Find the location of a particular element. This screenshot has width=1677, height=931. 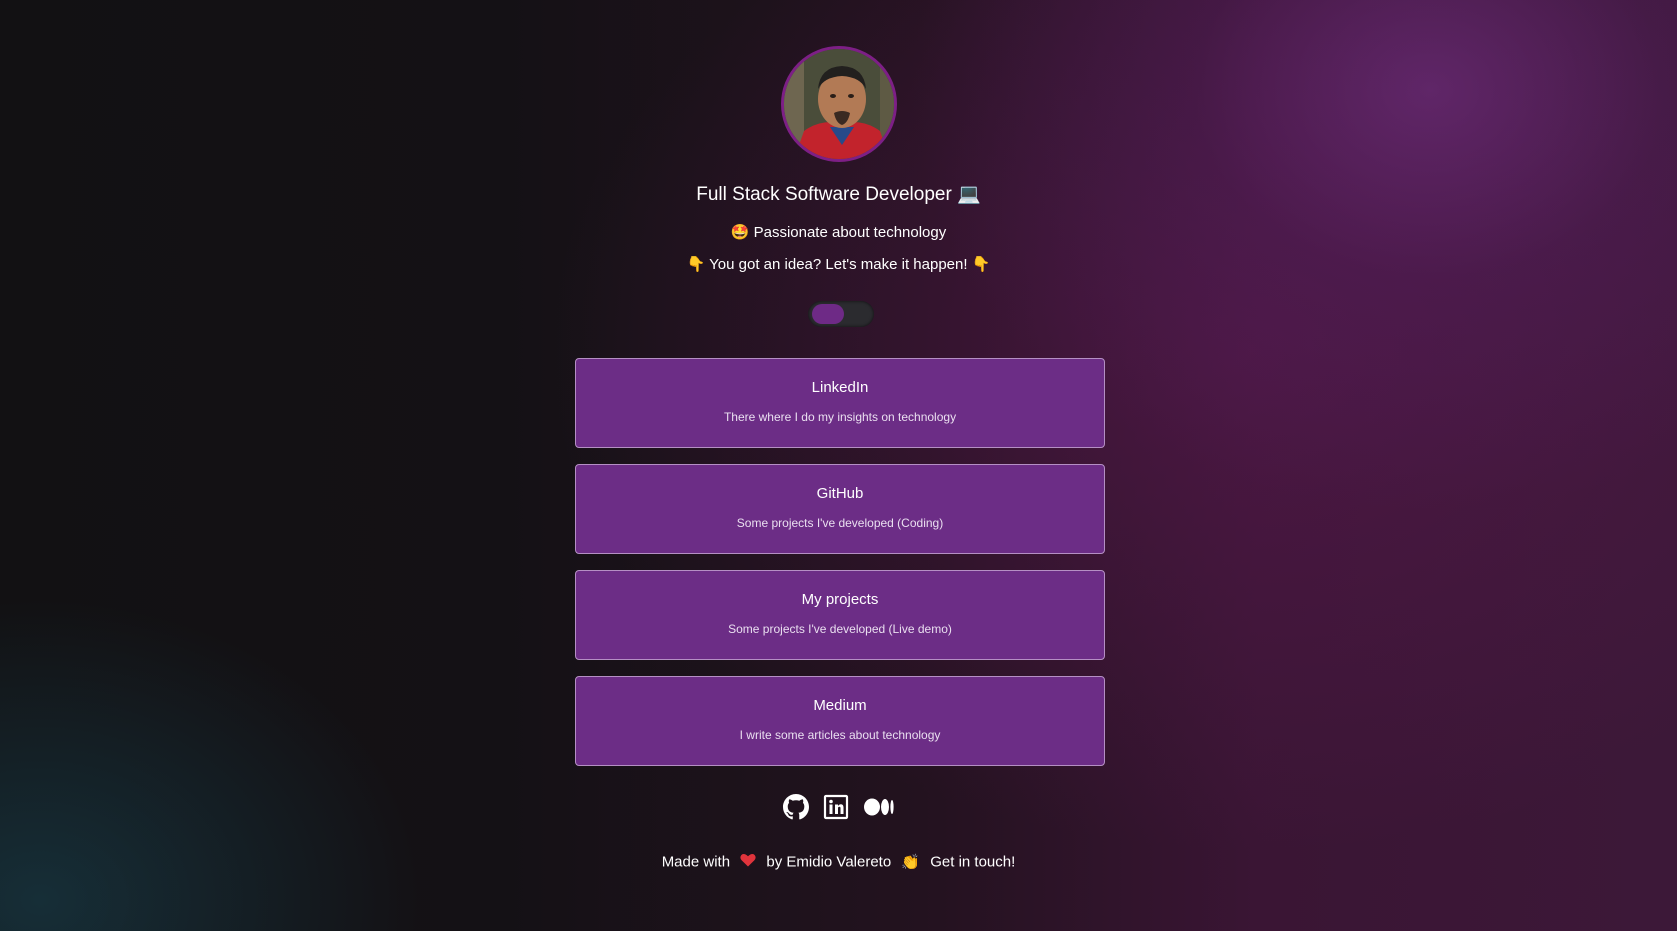

theme-toggle is located at coordinates (841, 314).